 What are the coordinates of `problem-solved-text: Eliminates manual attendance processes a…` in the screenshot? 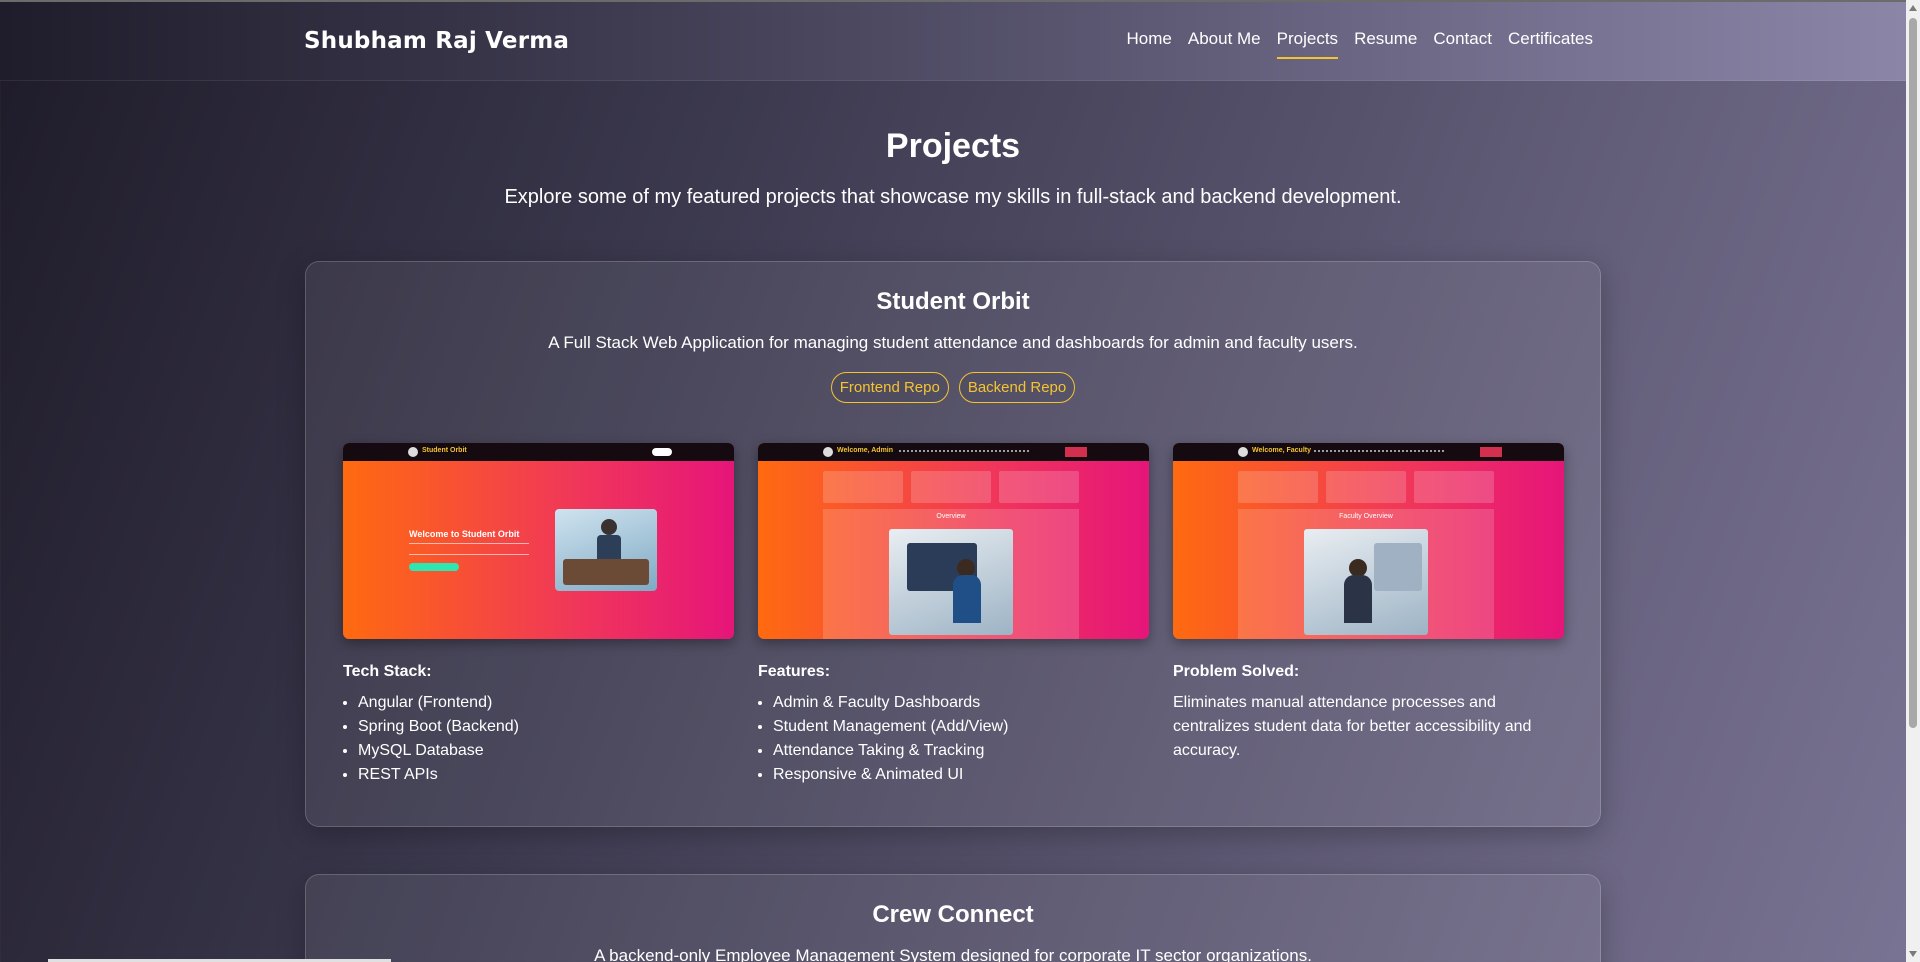 It's located at (1352, 726).